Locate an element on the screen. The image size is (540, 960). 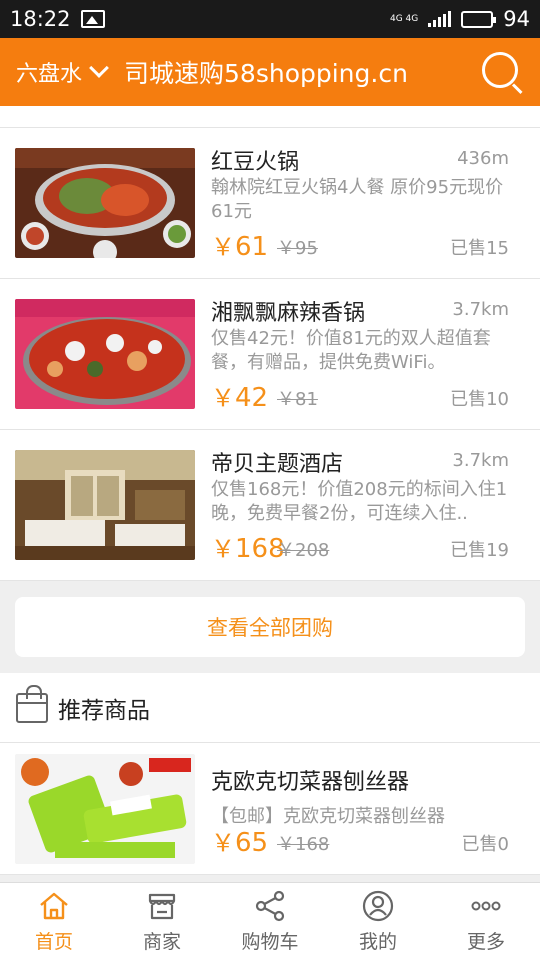
view-all-container: 查看全部团购 is located at coordinates (270, 627).